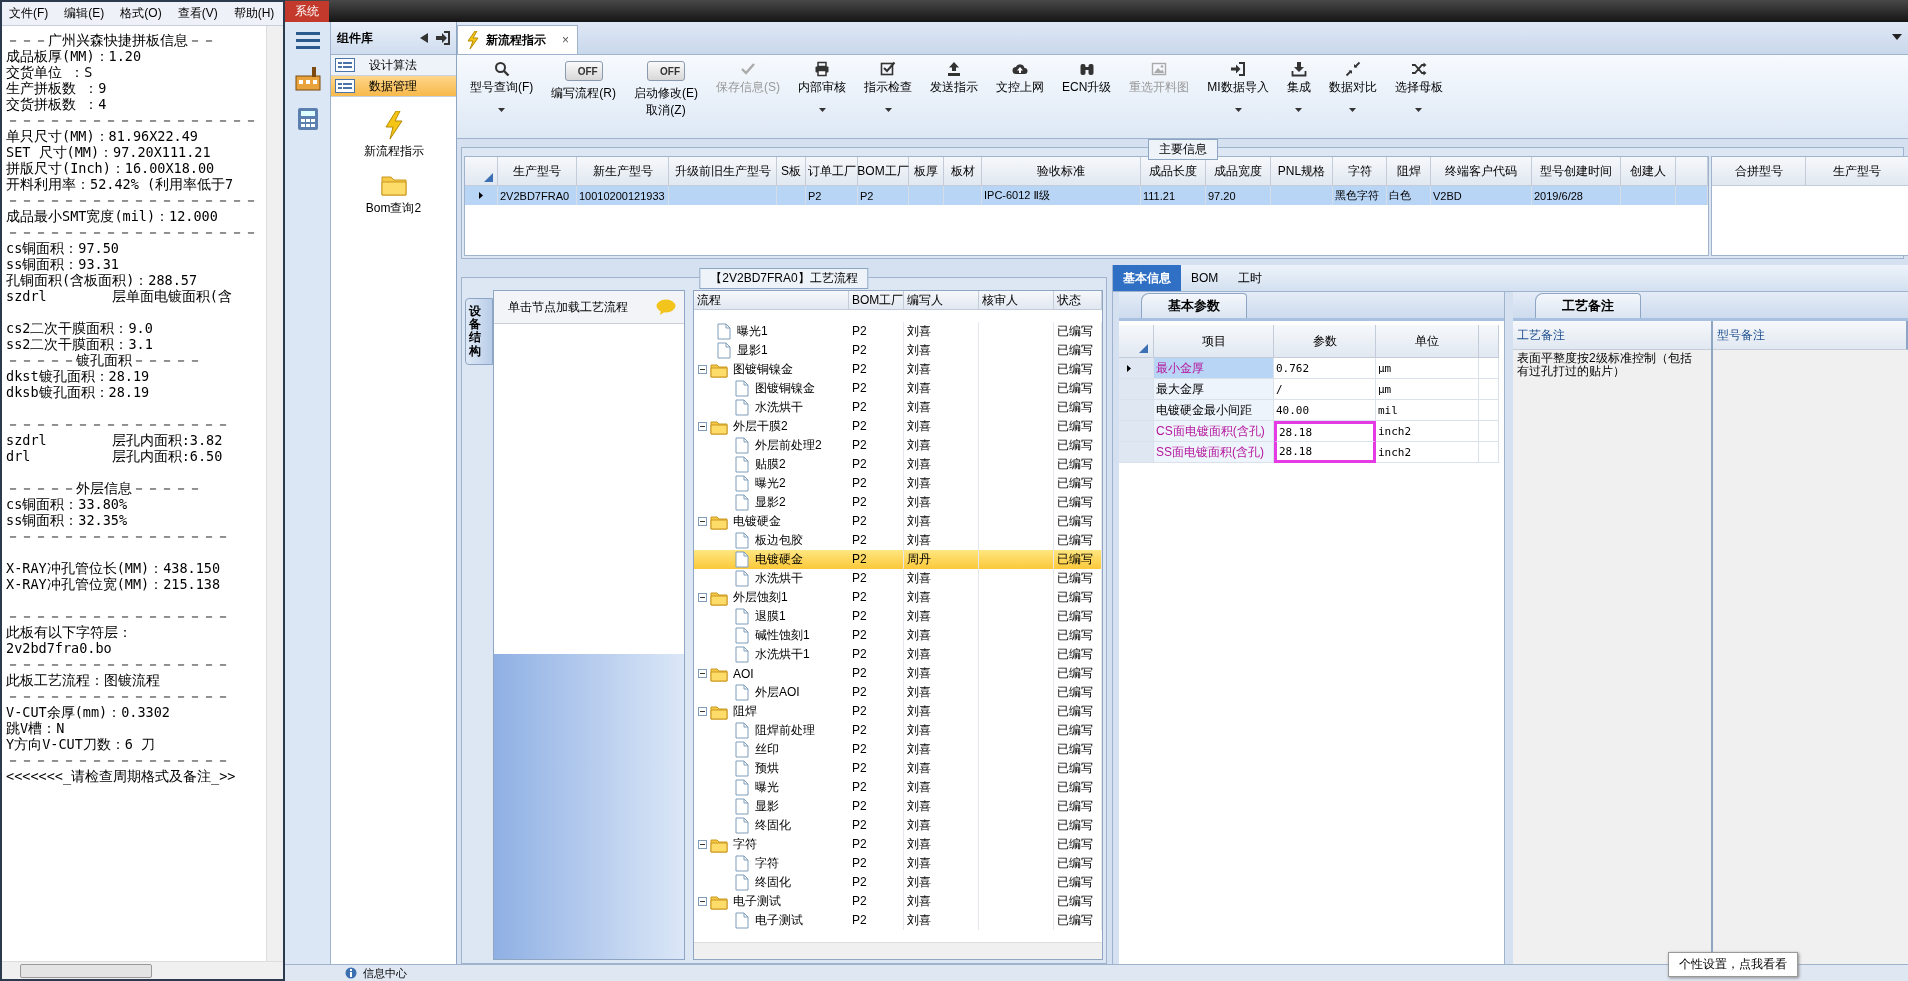 This screenshot has height=981, width=1908. Describe the element at coordinates (1360, 171) in the screenshot. I see `column-header: 字符` at that location.